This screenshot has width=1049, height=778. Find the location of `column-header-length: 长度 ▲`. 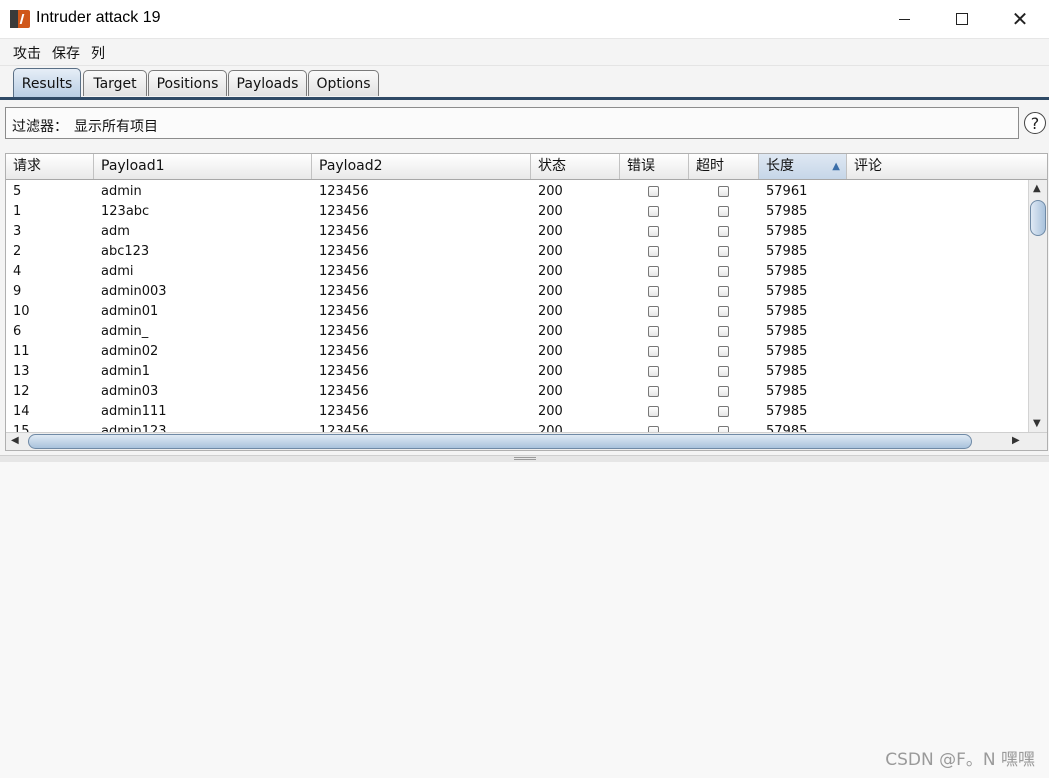

column-header-length: 长度 ▲ is located at coordinates (803, 166).